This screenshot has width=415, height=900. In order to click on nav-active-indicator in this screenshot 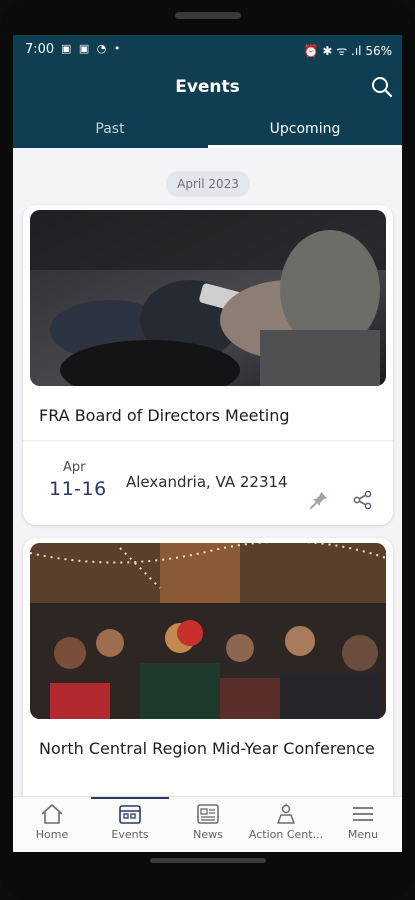, I will do `click(130, 798)`.